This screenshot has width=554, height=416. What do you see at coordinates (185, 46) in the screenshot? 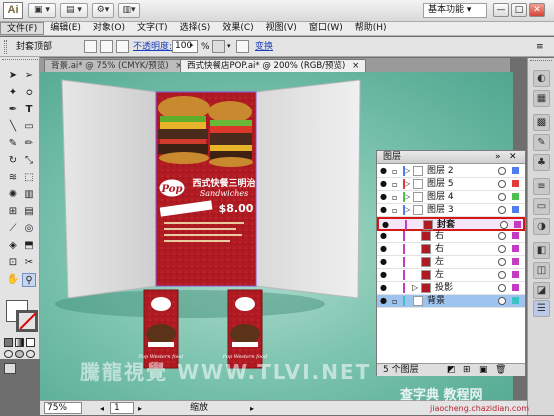
I see `opacity-input: 100` at bounding box center [185, 46].